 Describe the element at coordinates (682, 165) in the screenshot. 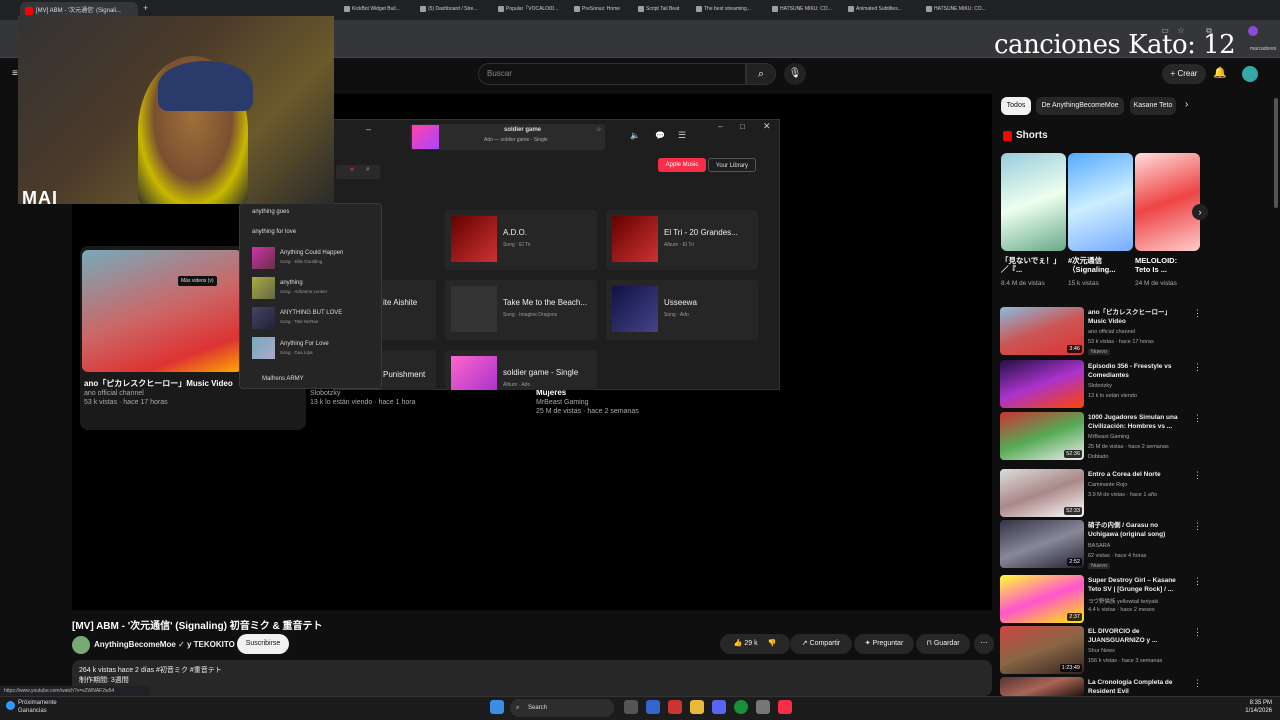

I see `apple-music-tab: Apple Music` at that location.